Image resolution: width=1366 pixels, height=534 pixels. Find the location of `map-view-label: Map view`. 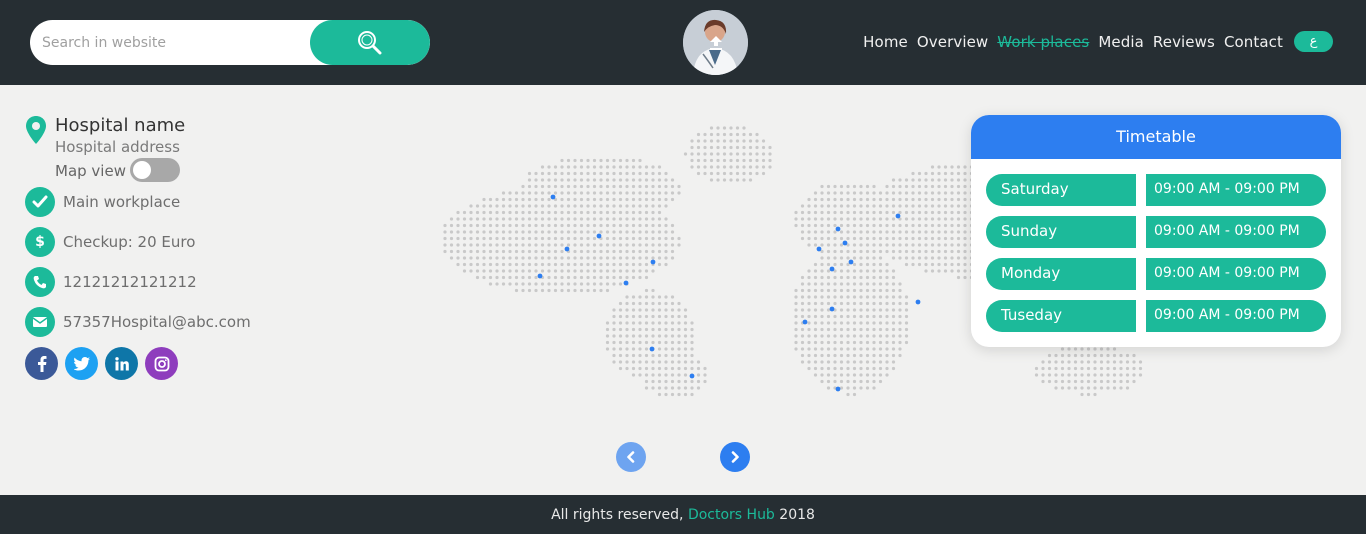

map-view-label: Map view is located at coordinates (90, 171).